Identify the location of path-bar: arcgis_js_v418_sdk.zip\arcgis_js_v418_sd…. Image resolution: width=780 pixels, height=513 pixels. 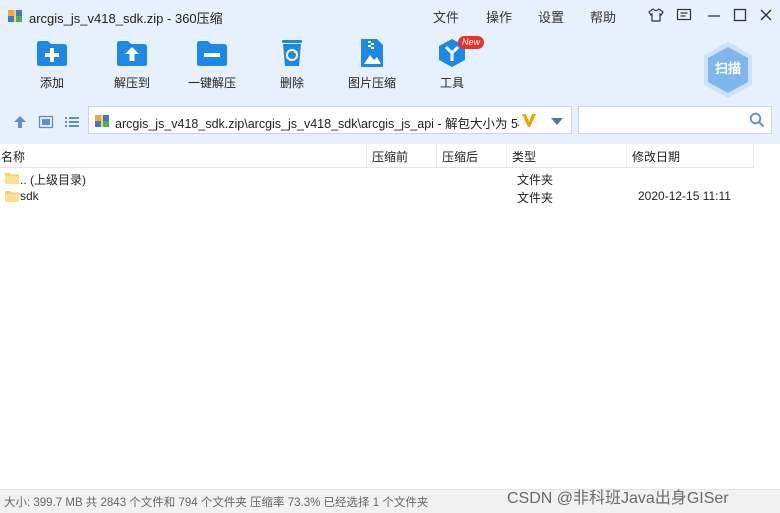
(330, 120).